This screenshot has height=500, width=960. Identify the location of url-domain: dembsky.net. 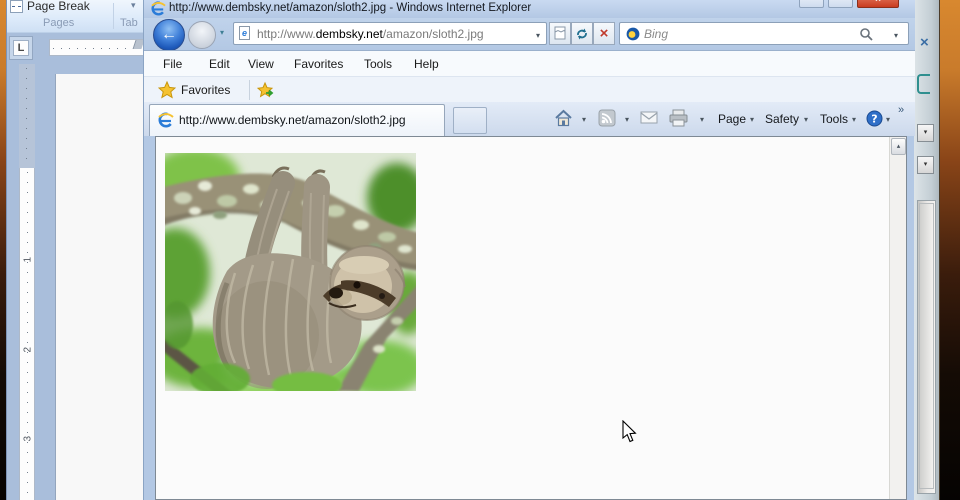
(349, 34).